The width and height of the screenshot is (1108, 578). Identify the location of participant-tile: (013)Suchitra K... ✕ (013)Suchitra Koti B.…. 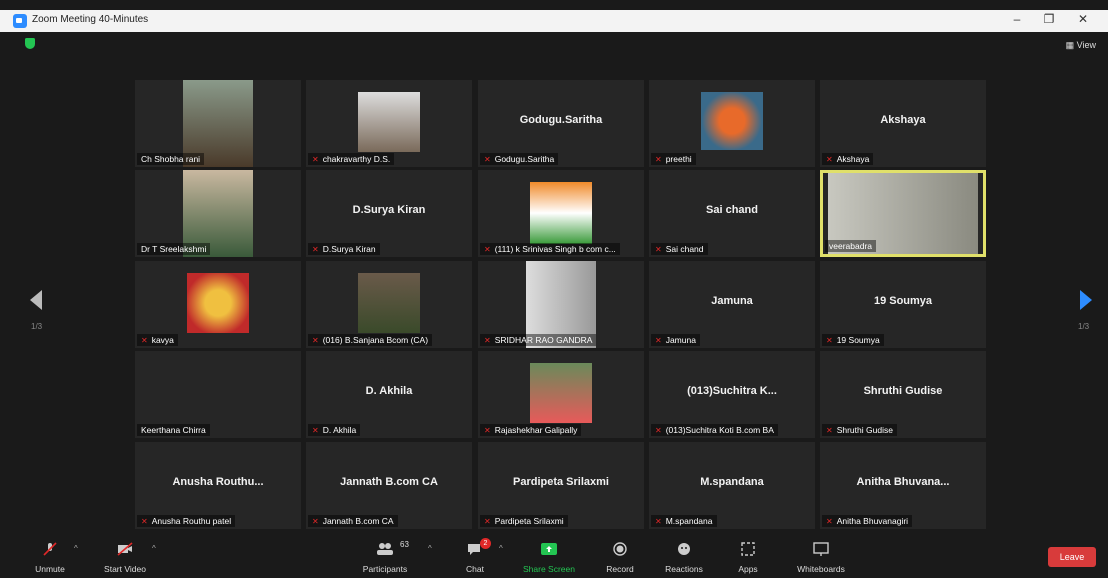
(732, 394).